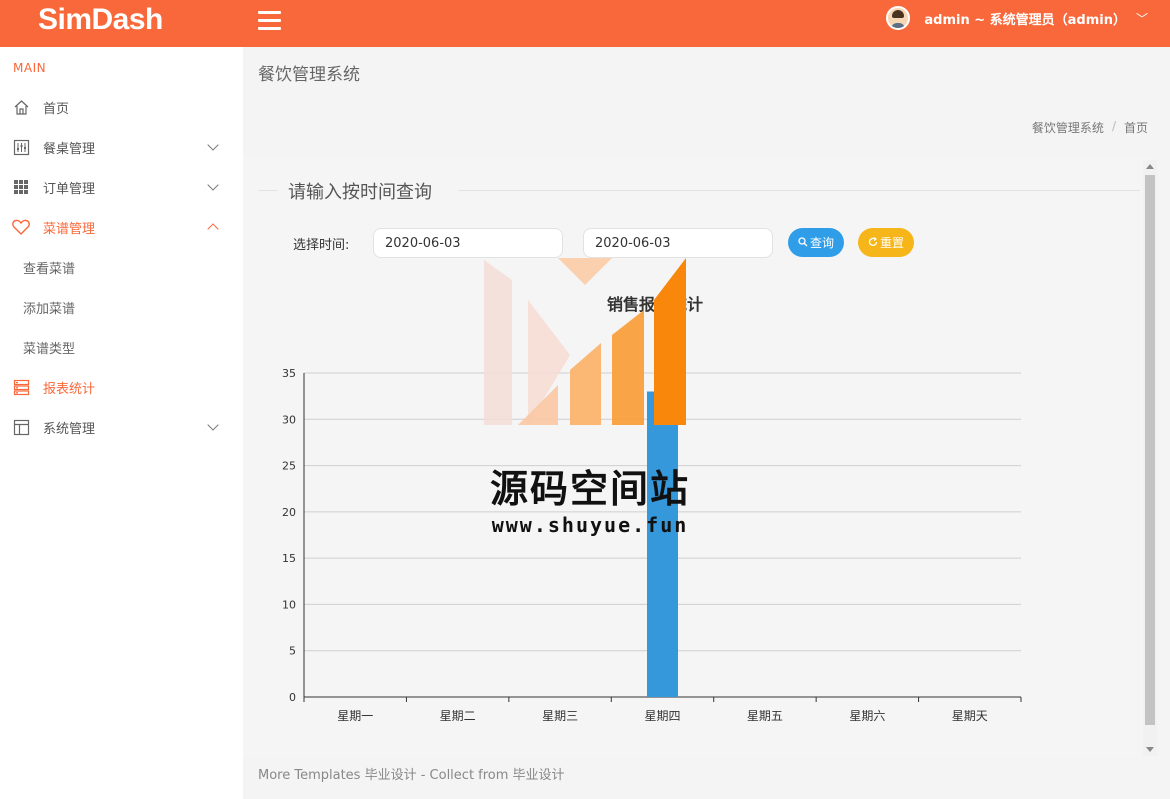 This screenshot has width=1170, height=799. I want to click on sidebar-subitem-view-menus: 查看菜谱, so click(49, 267).